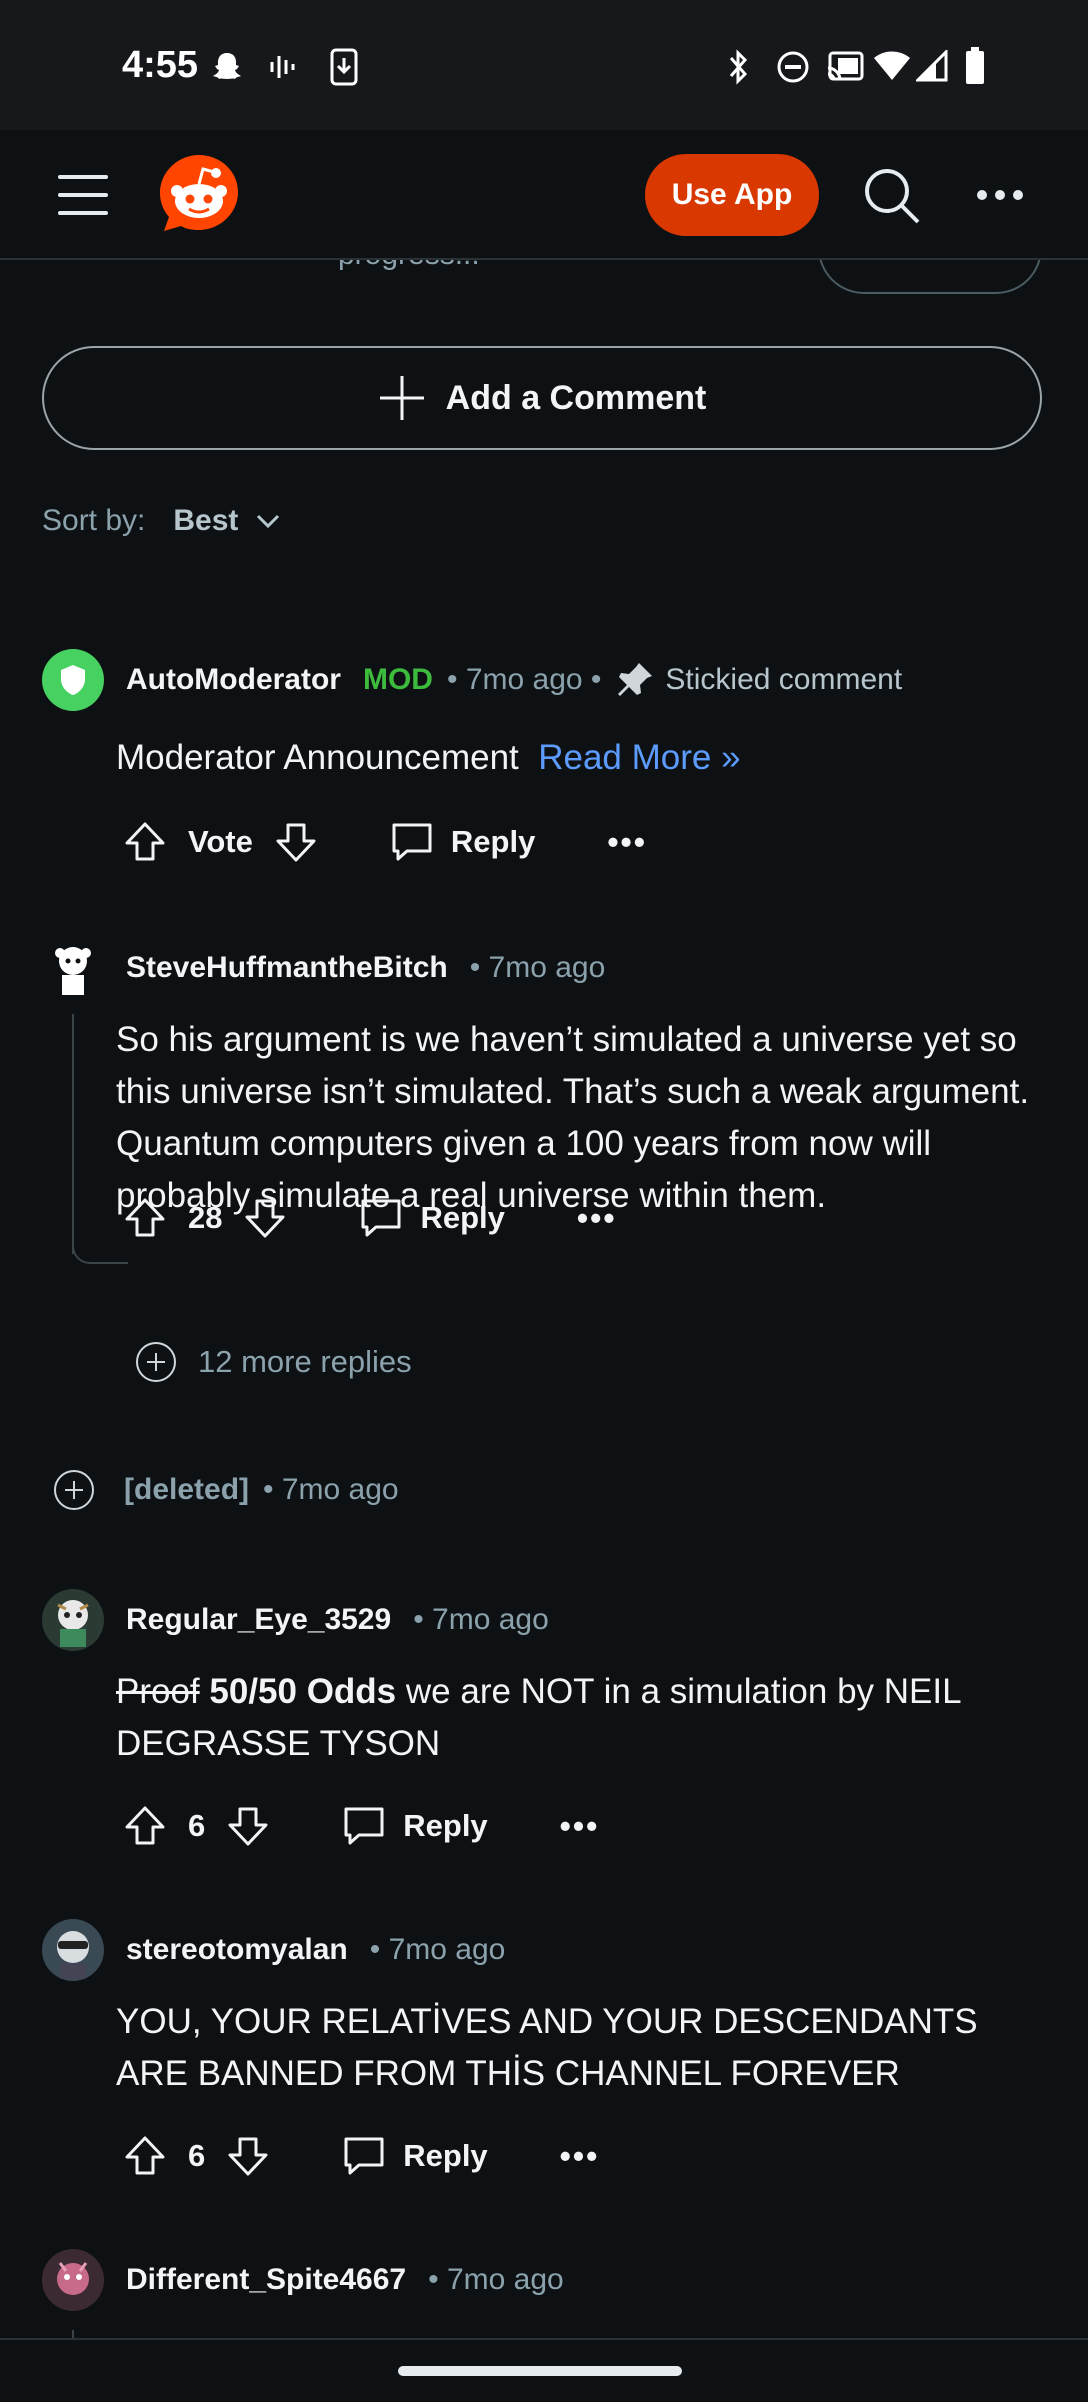  Describe the element at coordinates (397, 679) in the screenshot. I see `mod-badge: MOD` at that location.